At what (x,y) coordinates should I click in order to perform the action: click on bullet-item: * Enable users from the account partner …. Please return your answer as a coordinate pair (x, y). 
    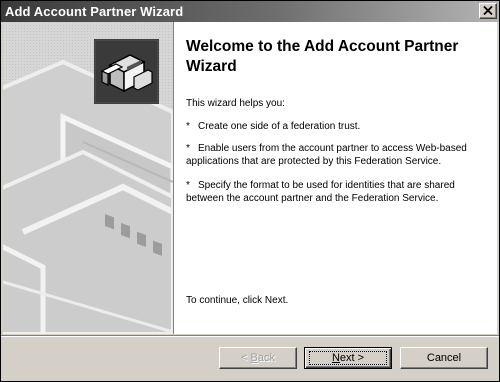
    Looking at the image, I should click on (341, 156).